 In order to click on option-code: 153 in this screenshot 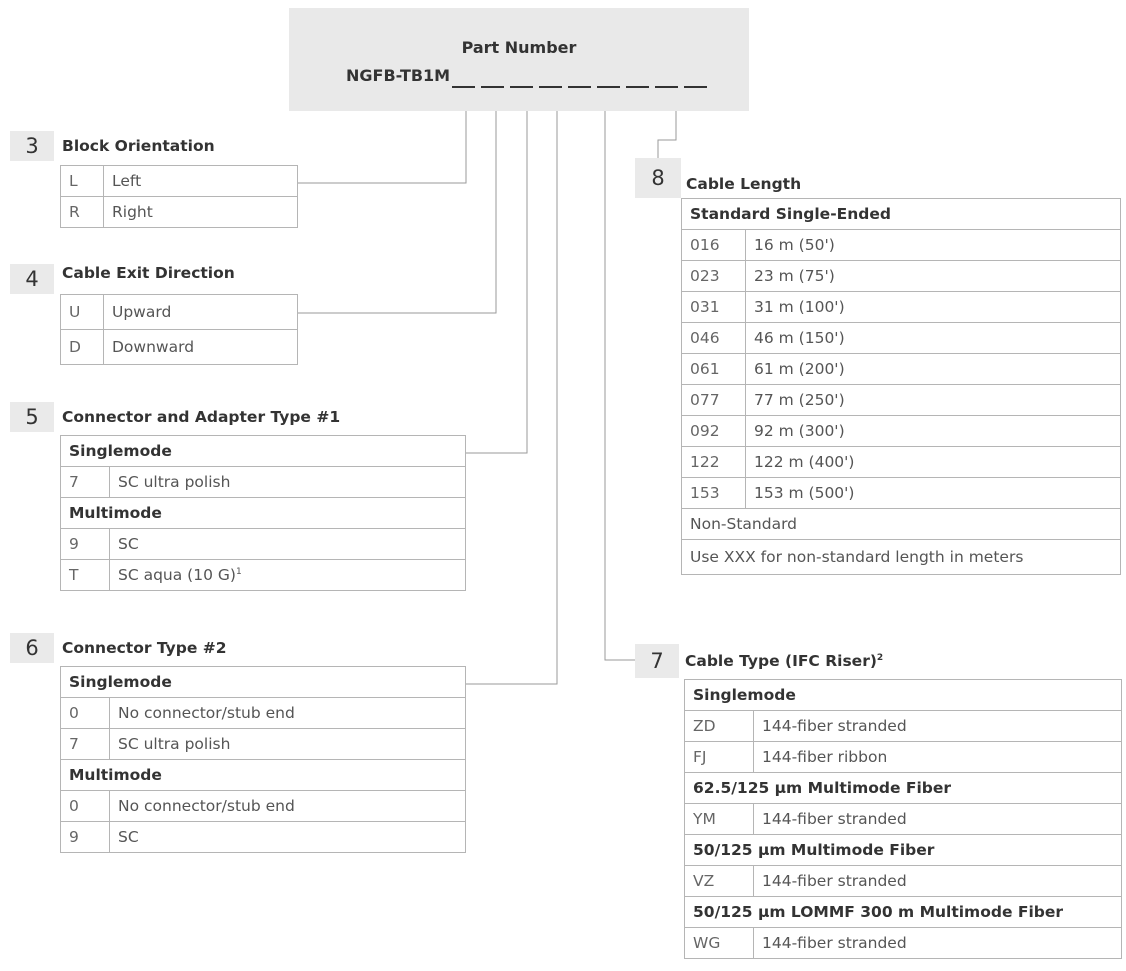, I will do `click(713, 493)`.